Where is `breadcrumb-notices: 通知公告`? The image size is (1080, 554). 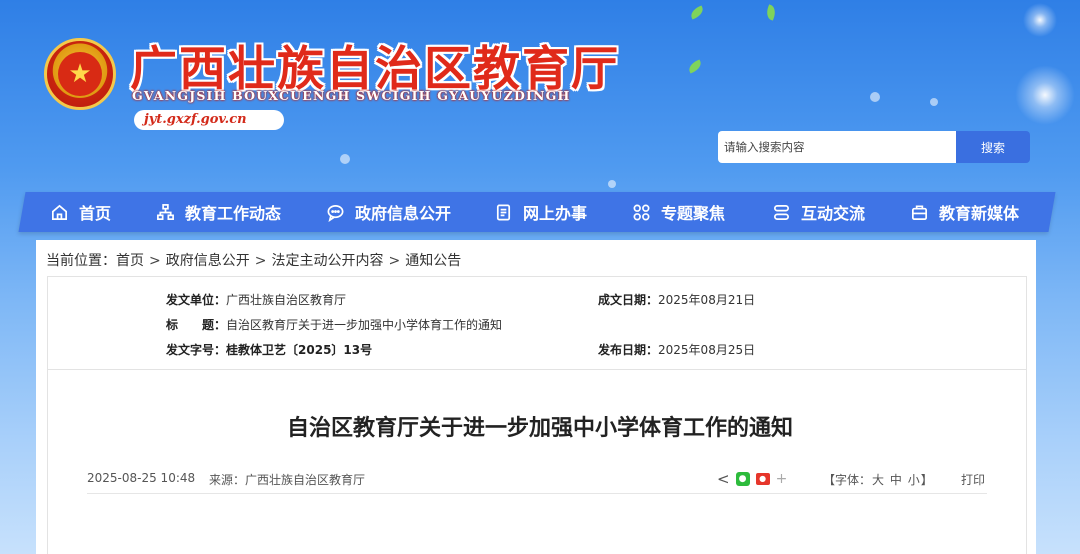 breadcrumb-notices: 通知公告 is located at coordinates (433, 261).